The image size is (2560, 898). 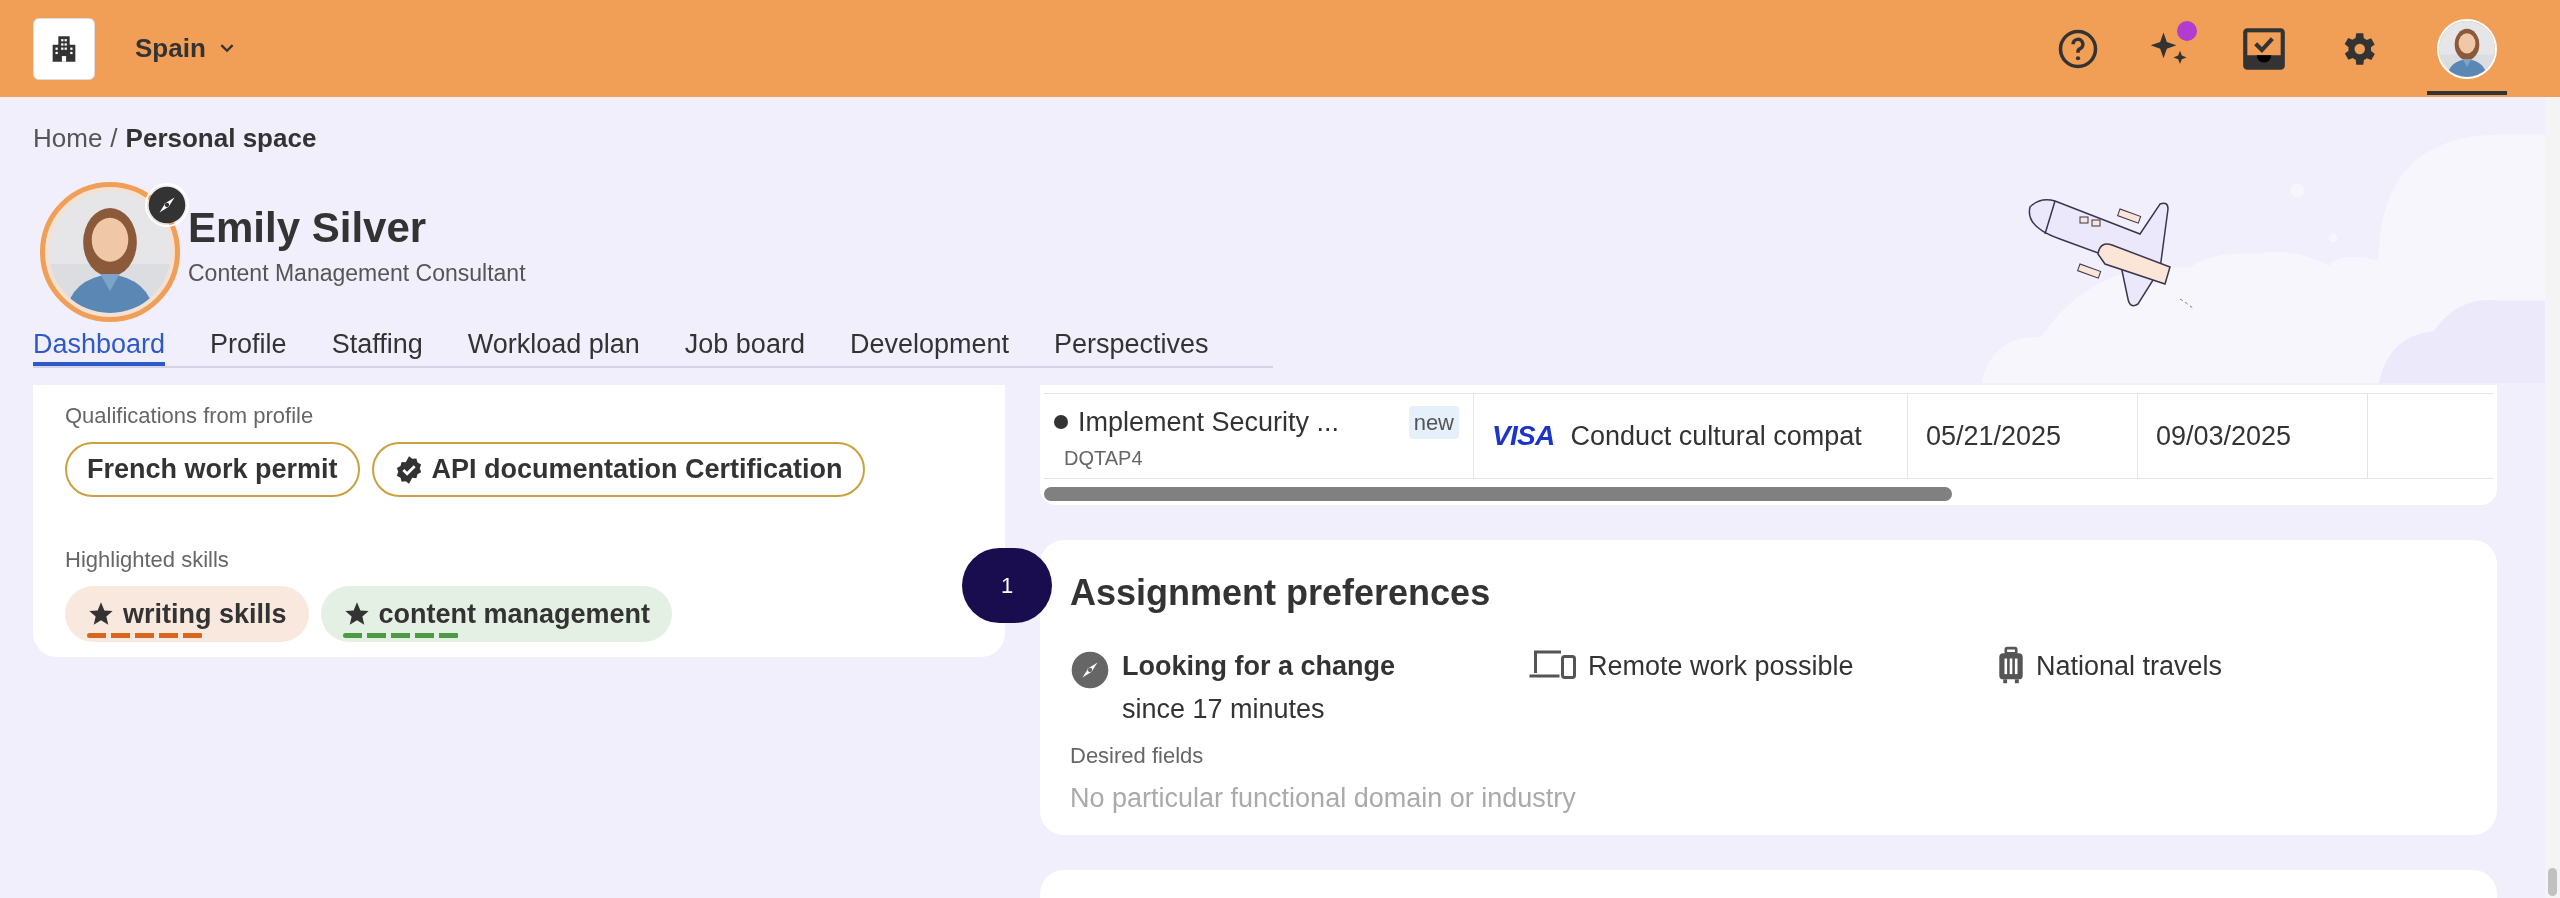 What do you see at coordinates (2023, 436) in the screenshot?
I see `start-date: 05/21/2025` at bounding box center [2023, 436].